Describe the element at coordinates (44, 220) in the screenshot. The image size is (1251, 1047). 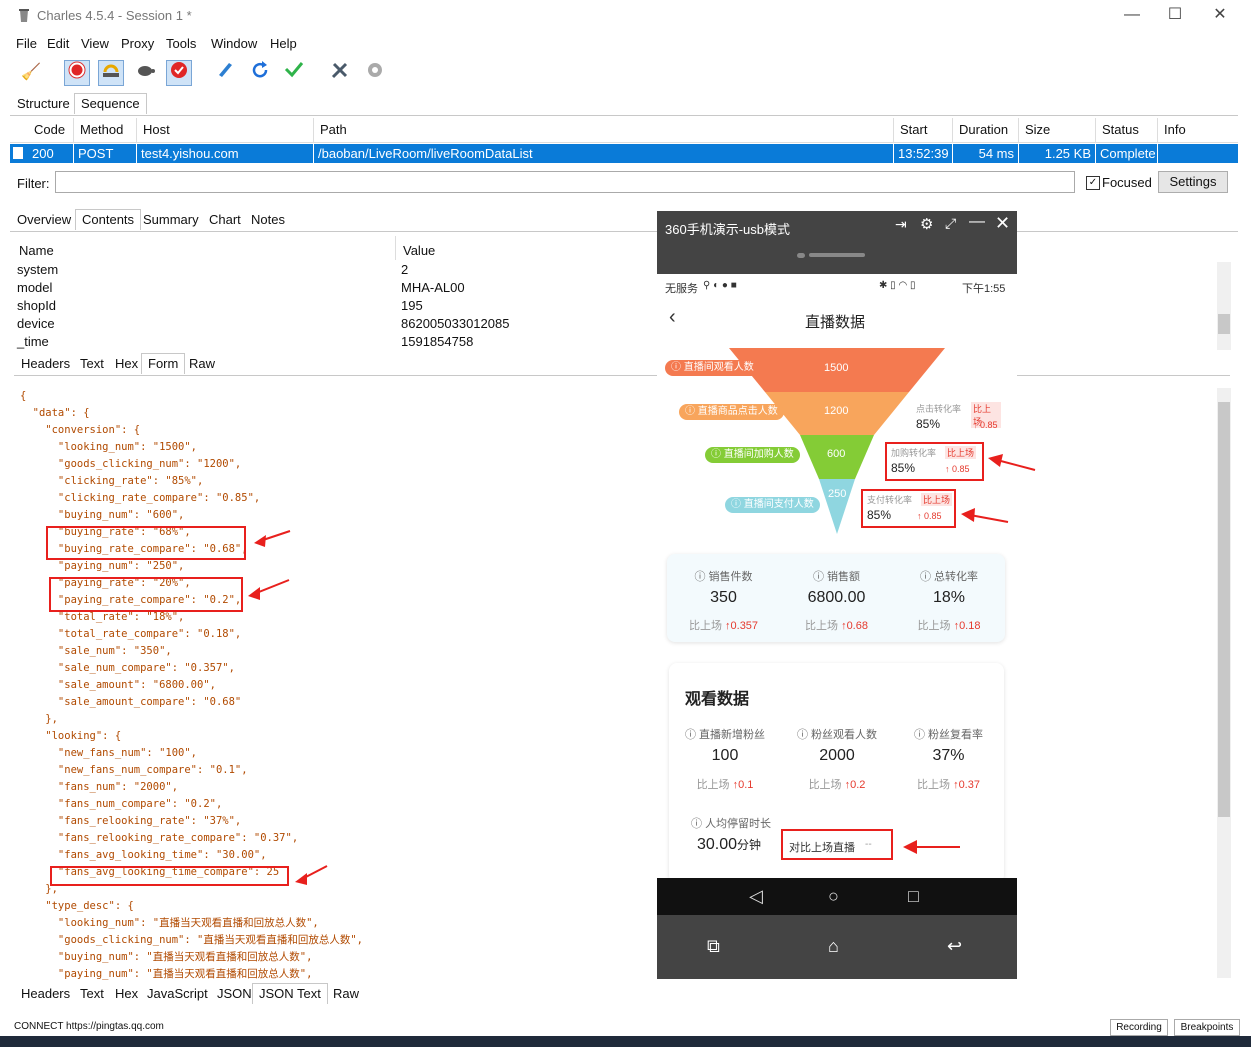
I see `tab-overview: Overview` at that location.